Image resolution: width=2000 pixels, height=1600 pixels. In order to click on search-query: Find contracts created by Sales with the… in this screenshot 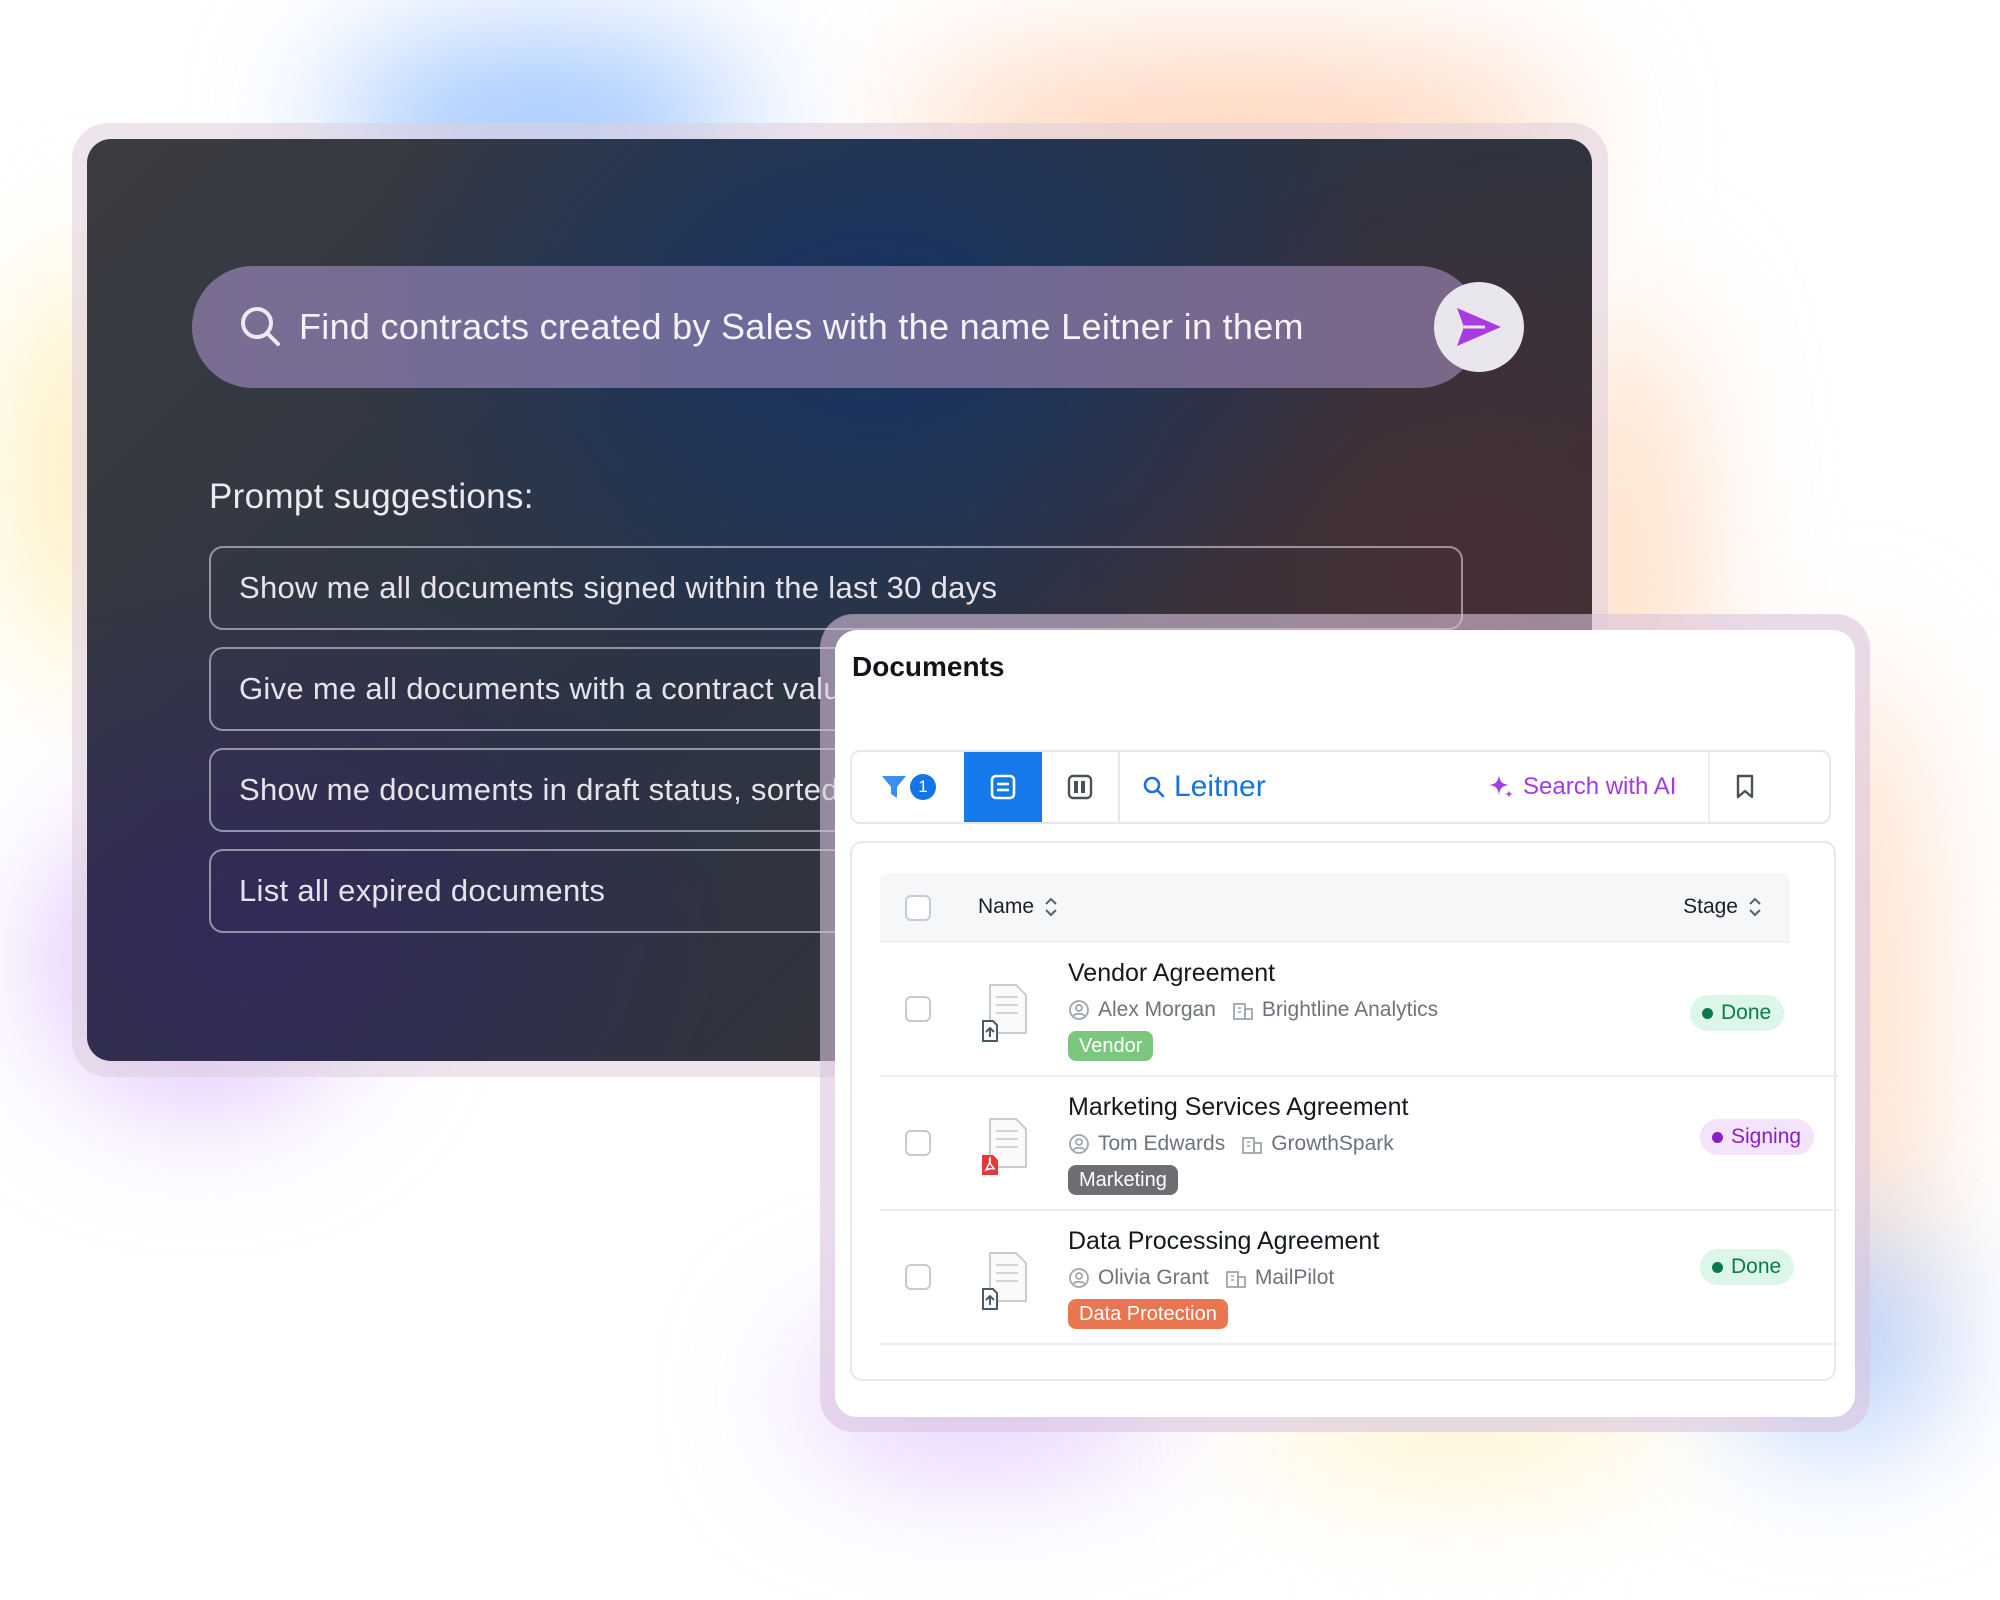, I will do `click(801, 327)`.